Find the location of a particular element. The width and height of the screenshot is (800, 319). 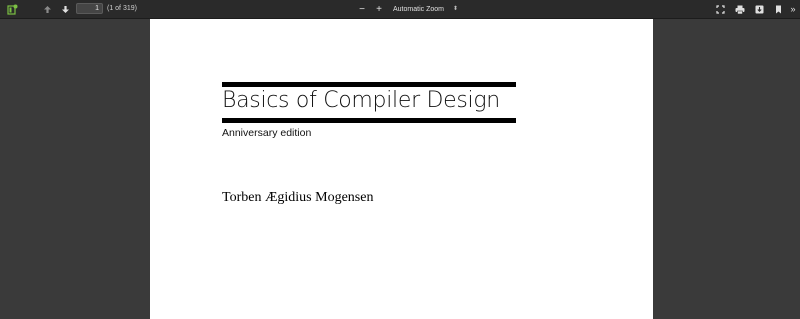

document-author: Torben Ægidius Mogensen is located at coordinates (298, 197).